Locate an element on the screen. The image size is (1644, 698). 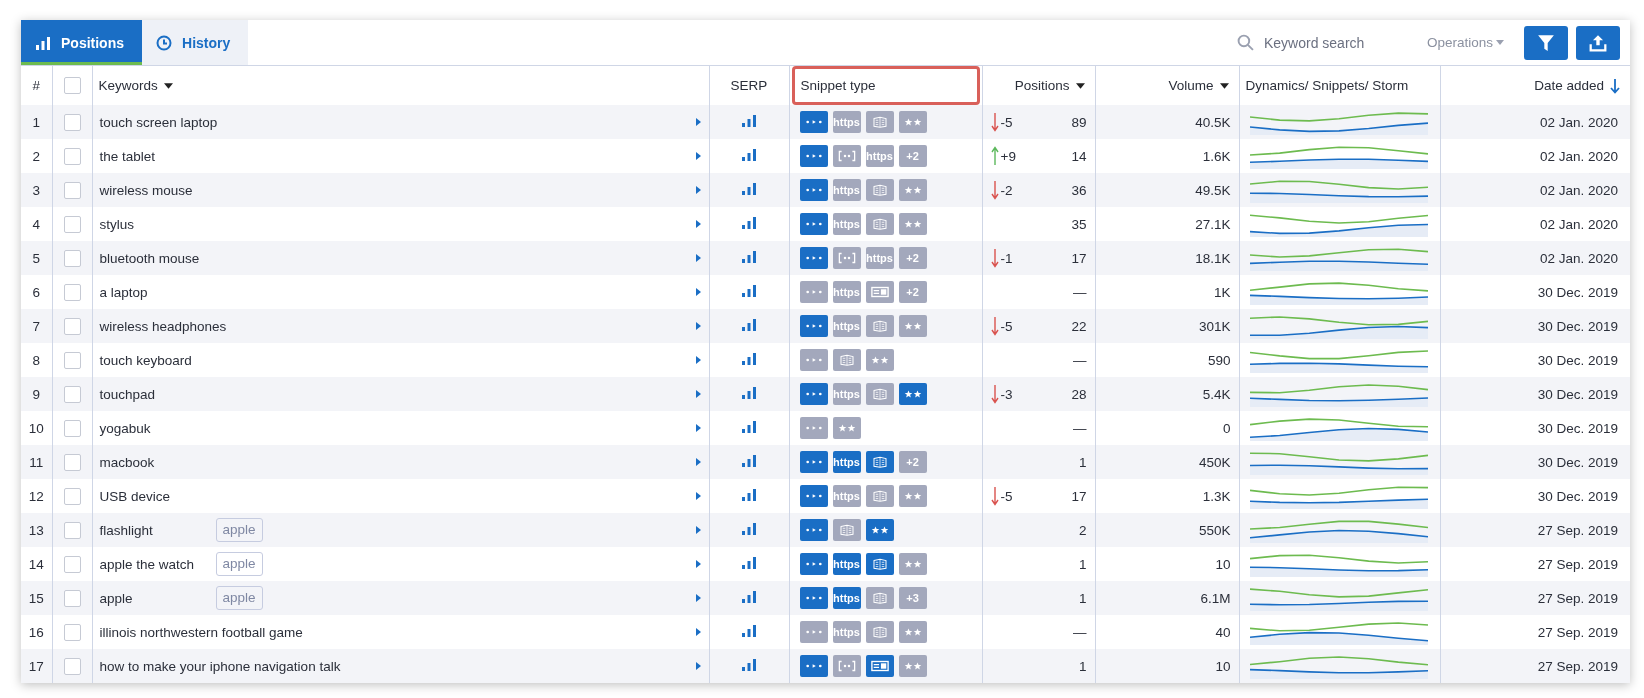
volume-value: 10 is located at coordinates (1223, 564).